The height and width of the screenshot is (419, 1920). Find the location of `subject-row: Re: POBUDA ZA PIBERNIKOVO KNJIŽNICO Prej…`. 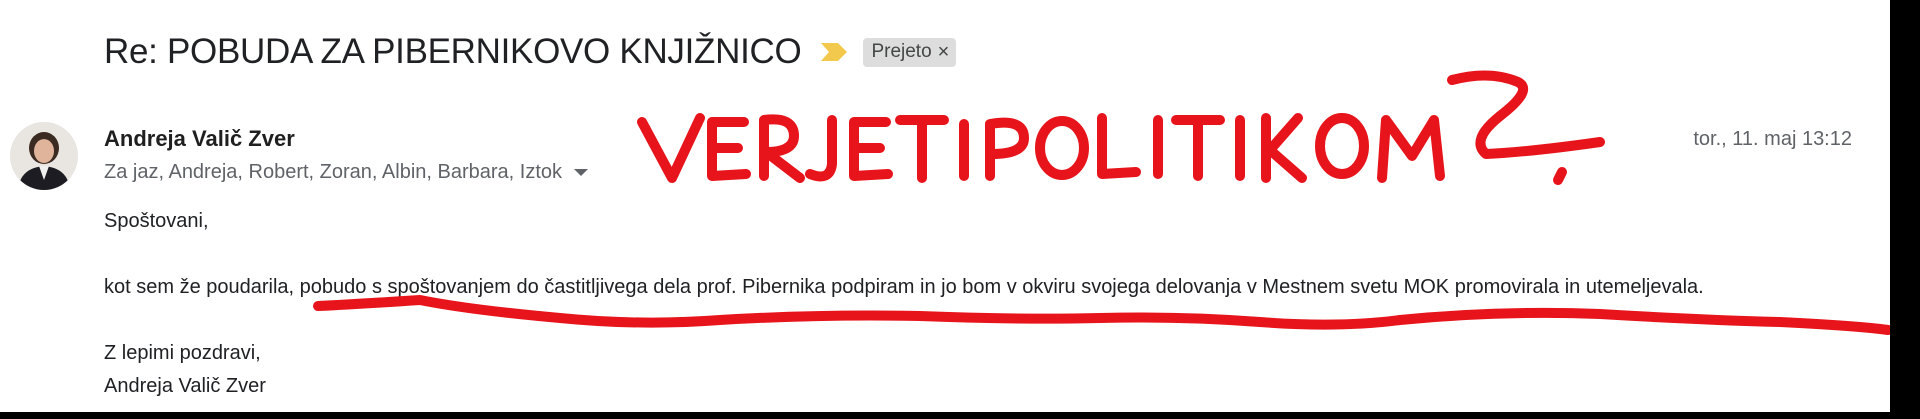

subject-row: Re: POBUDA ZA PIBERNIKOVO KNJIŽNICO Prej… is located at coordinates (530, 52).